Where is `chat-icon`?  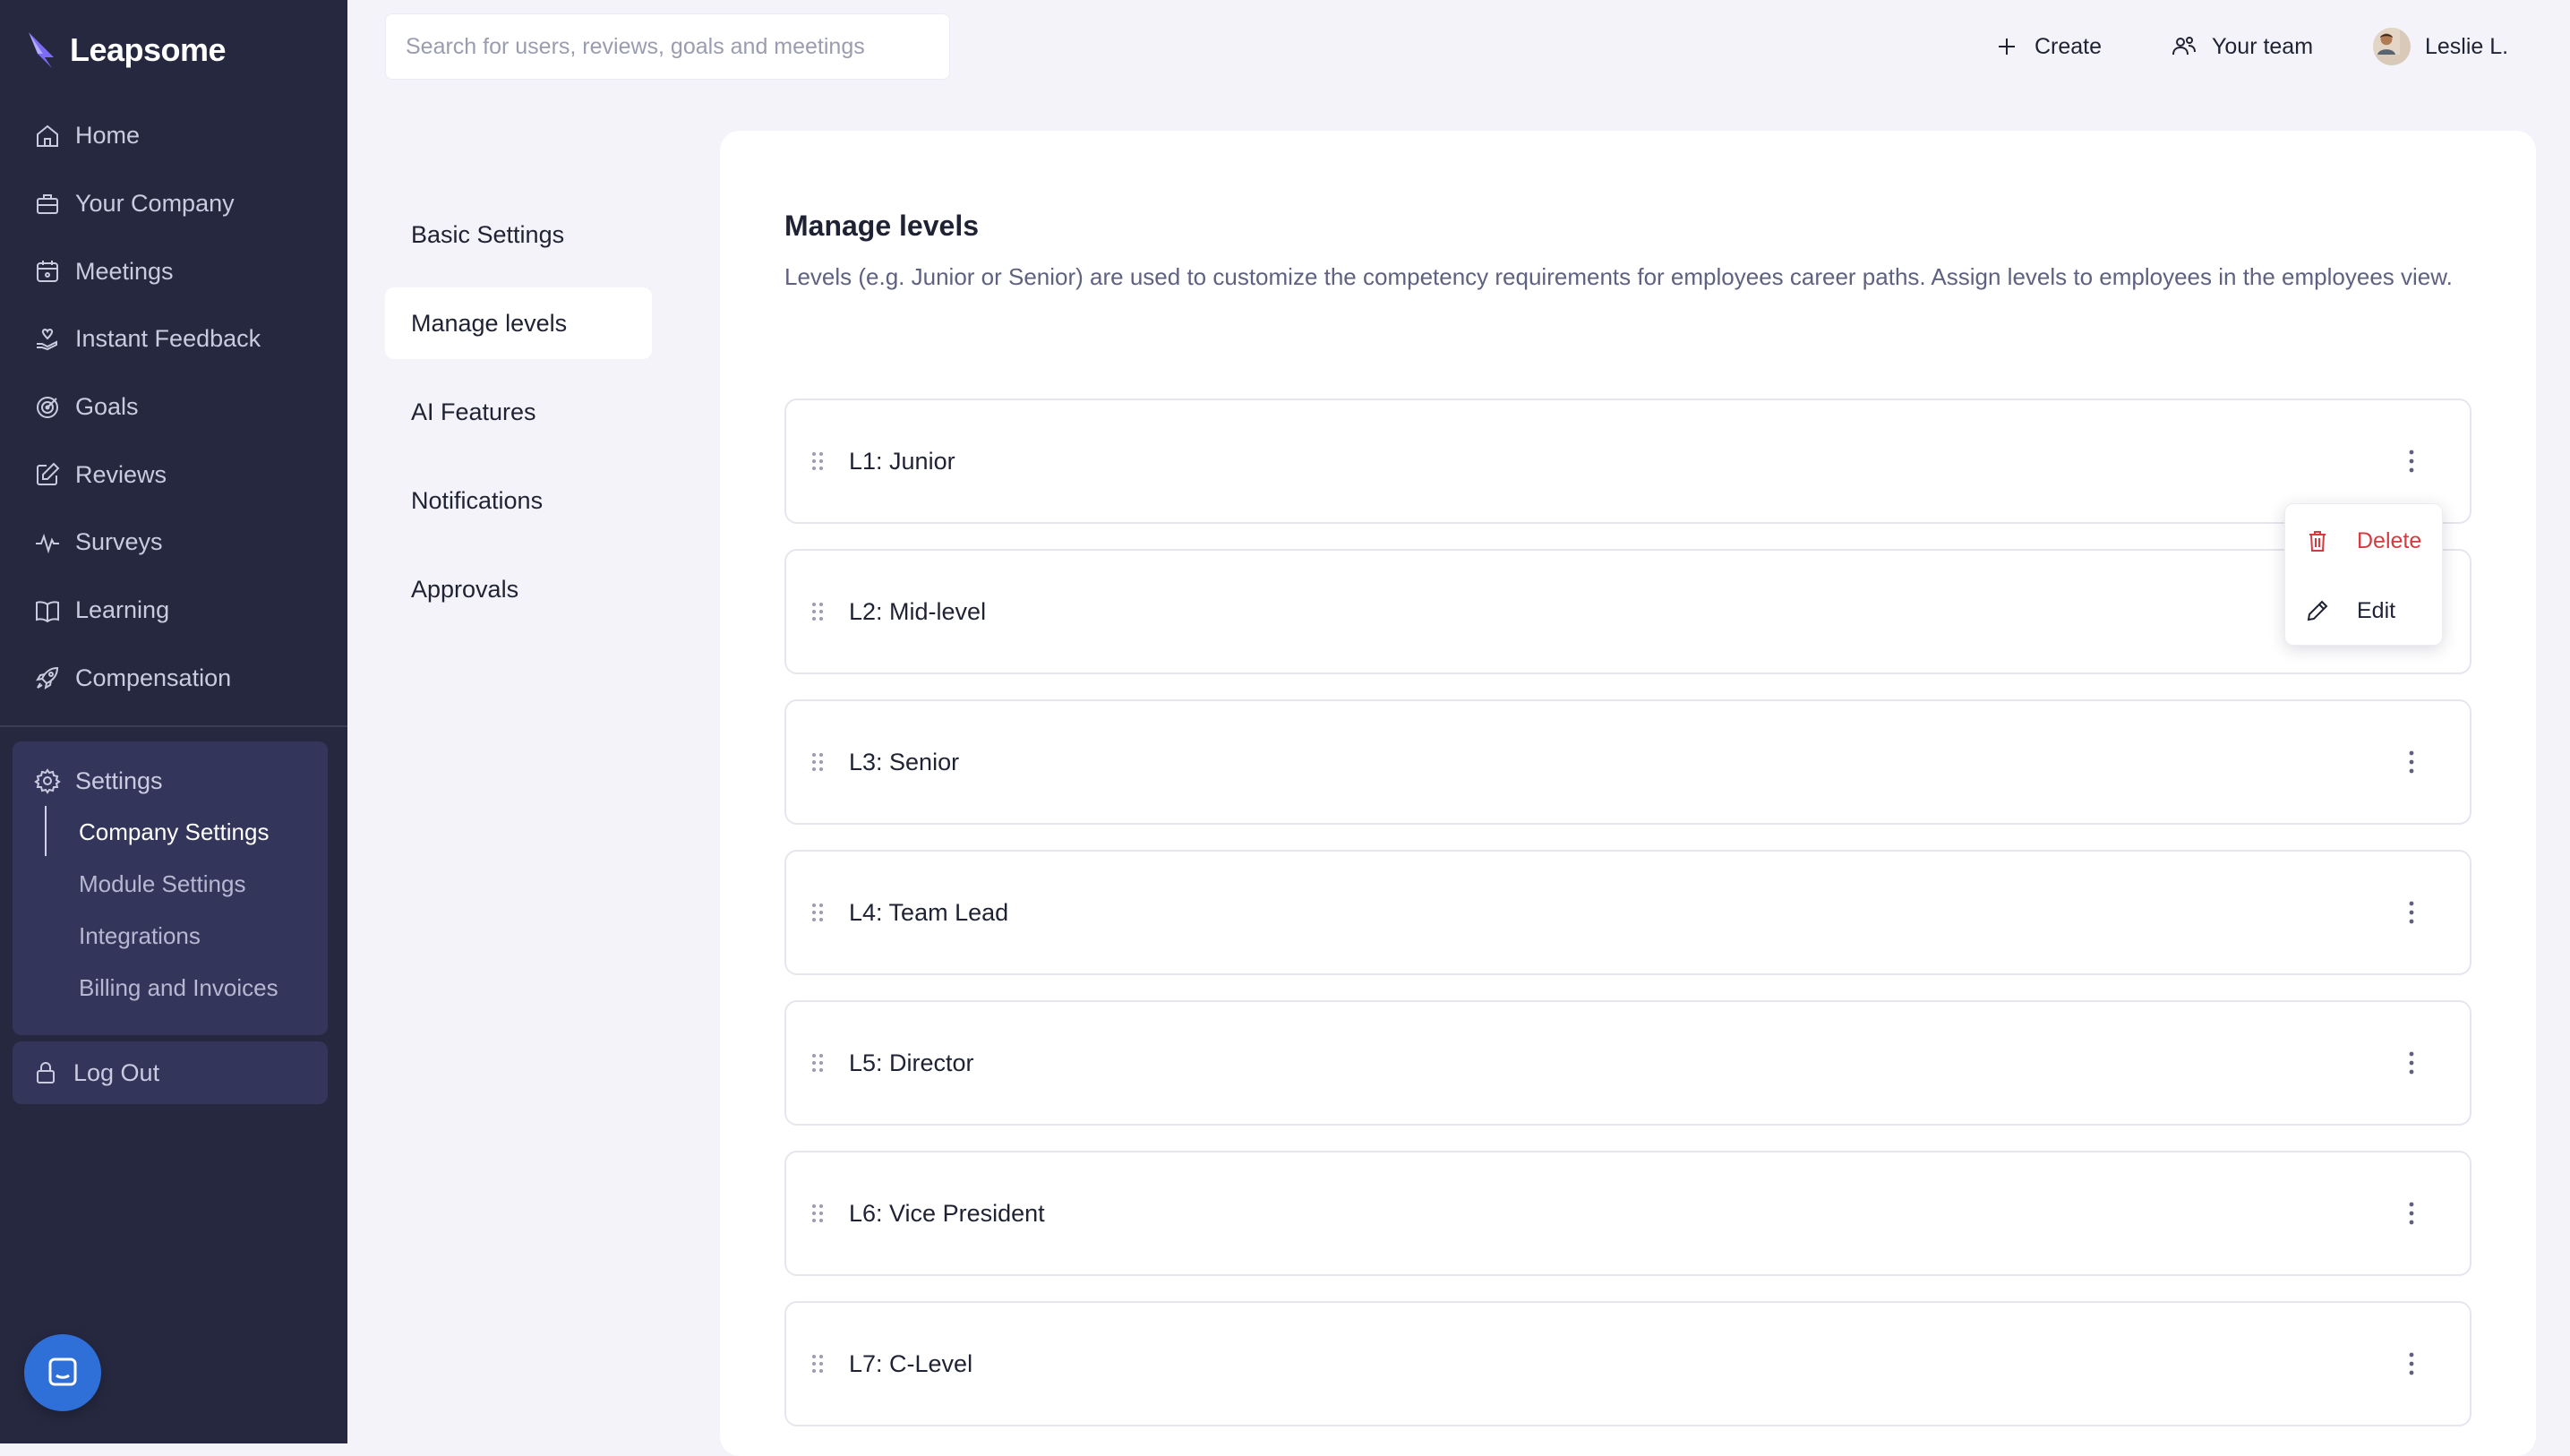 chat-icon is located at coordinates (62, 1372).